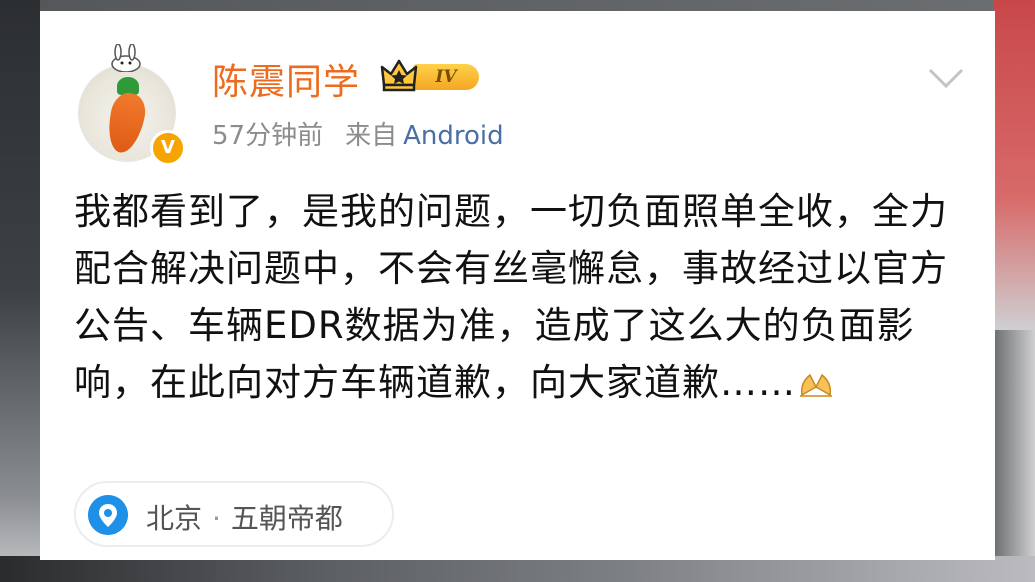  I want to click on background-right, so click(1014, 165).